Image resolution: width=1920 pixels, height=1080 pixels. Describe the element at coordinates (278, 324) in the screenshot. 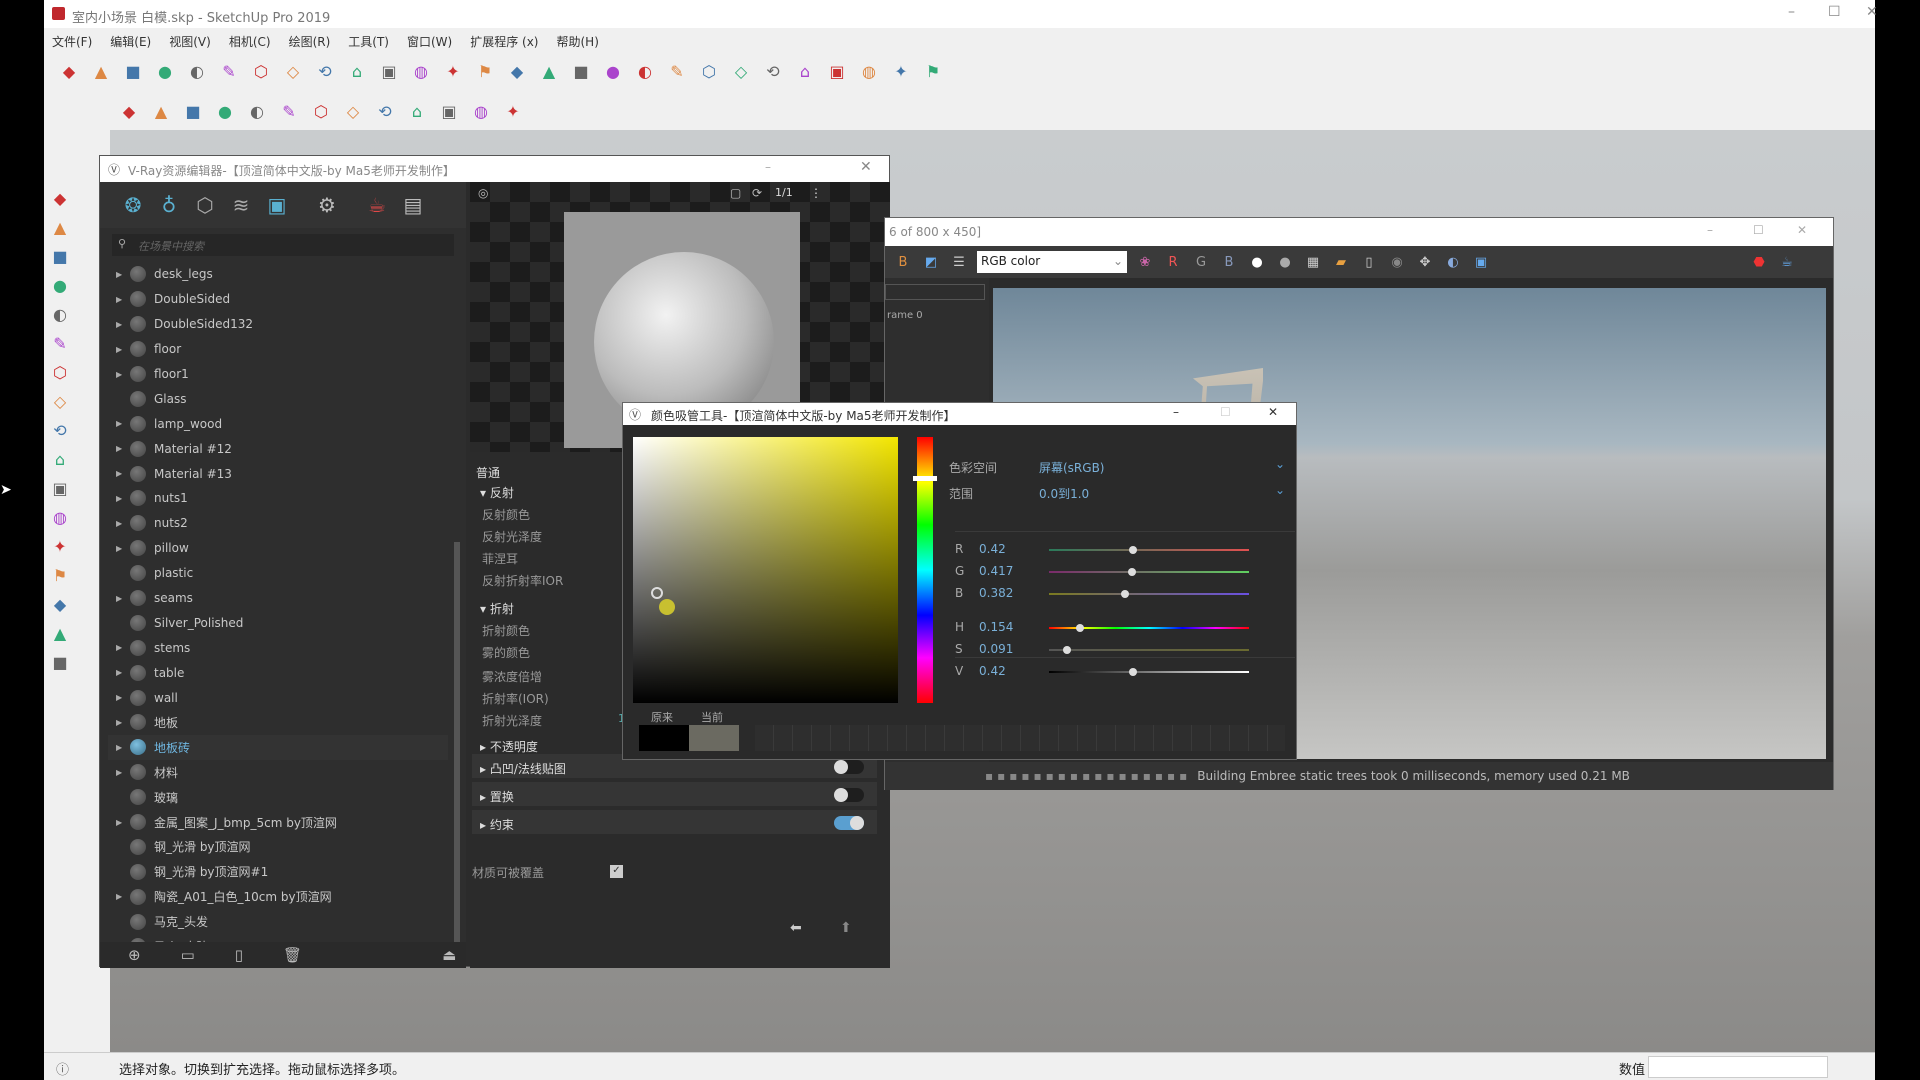

I see `material-item: ▶ DoubleSided132` at that location.